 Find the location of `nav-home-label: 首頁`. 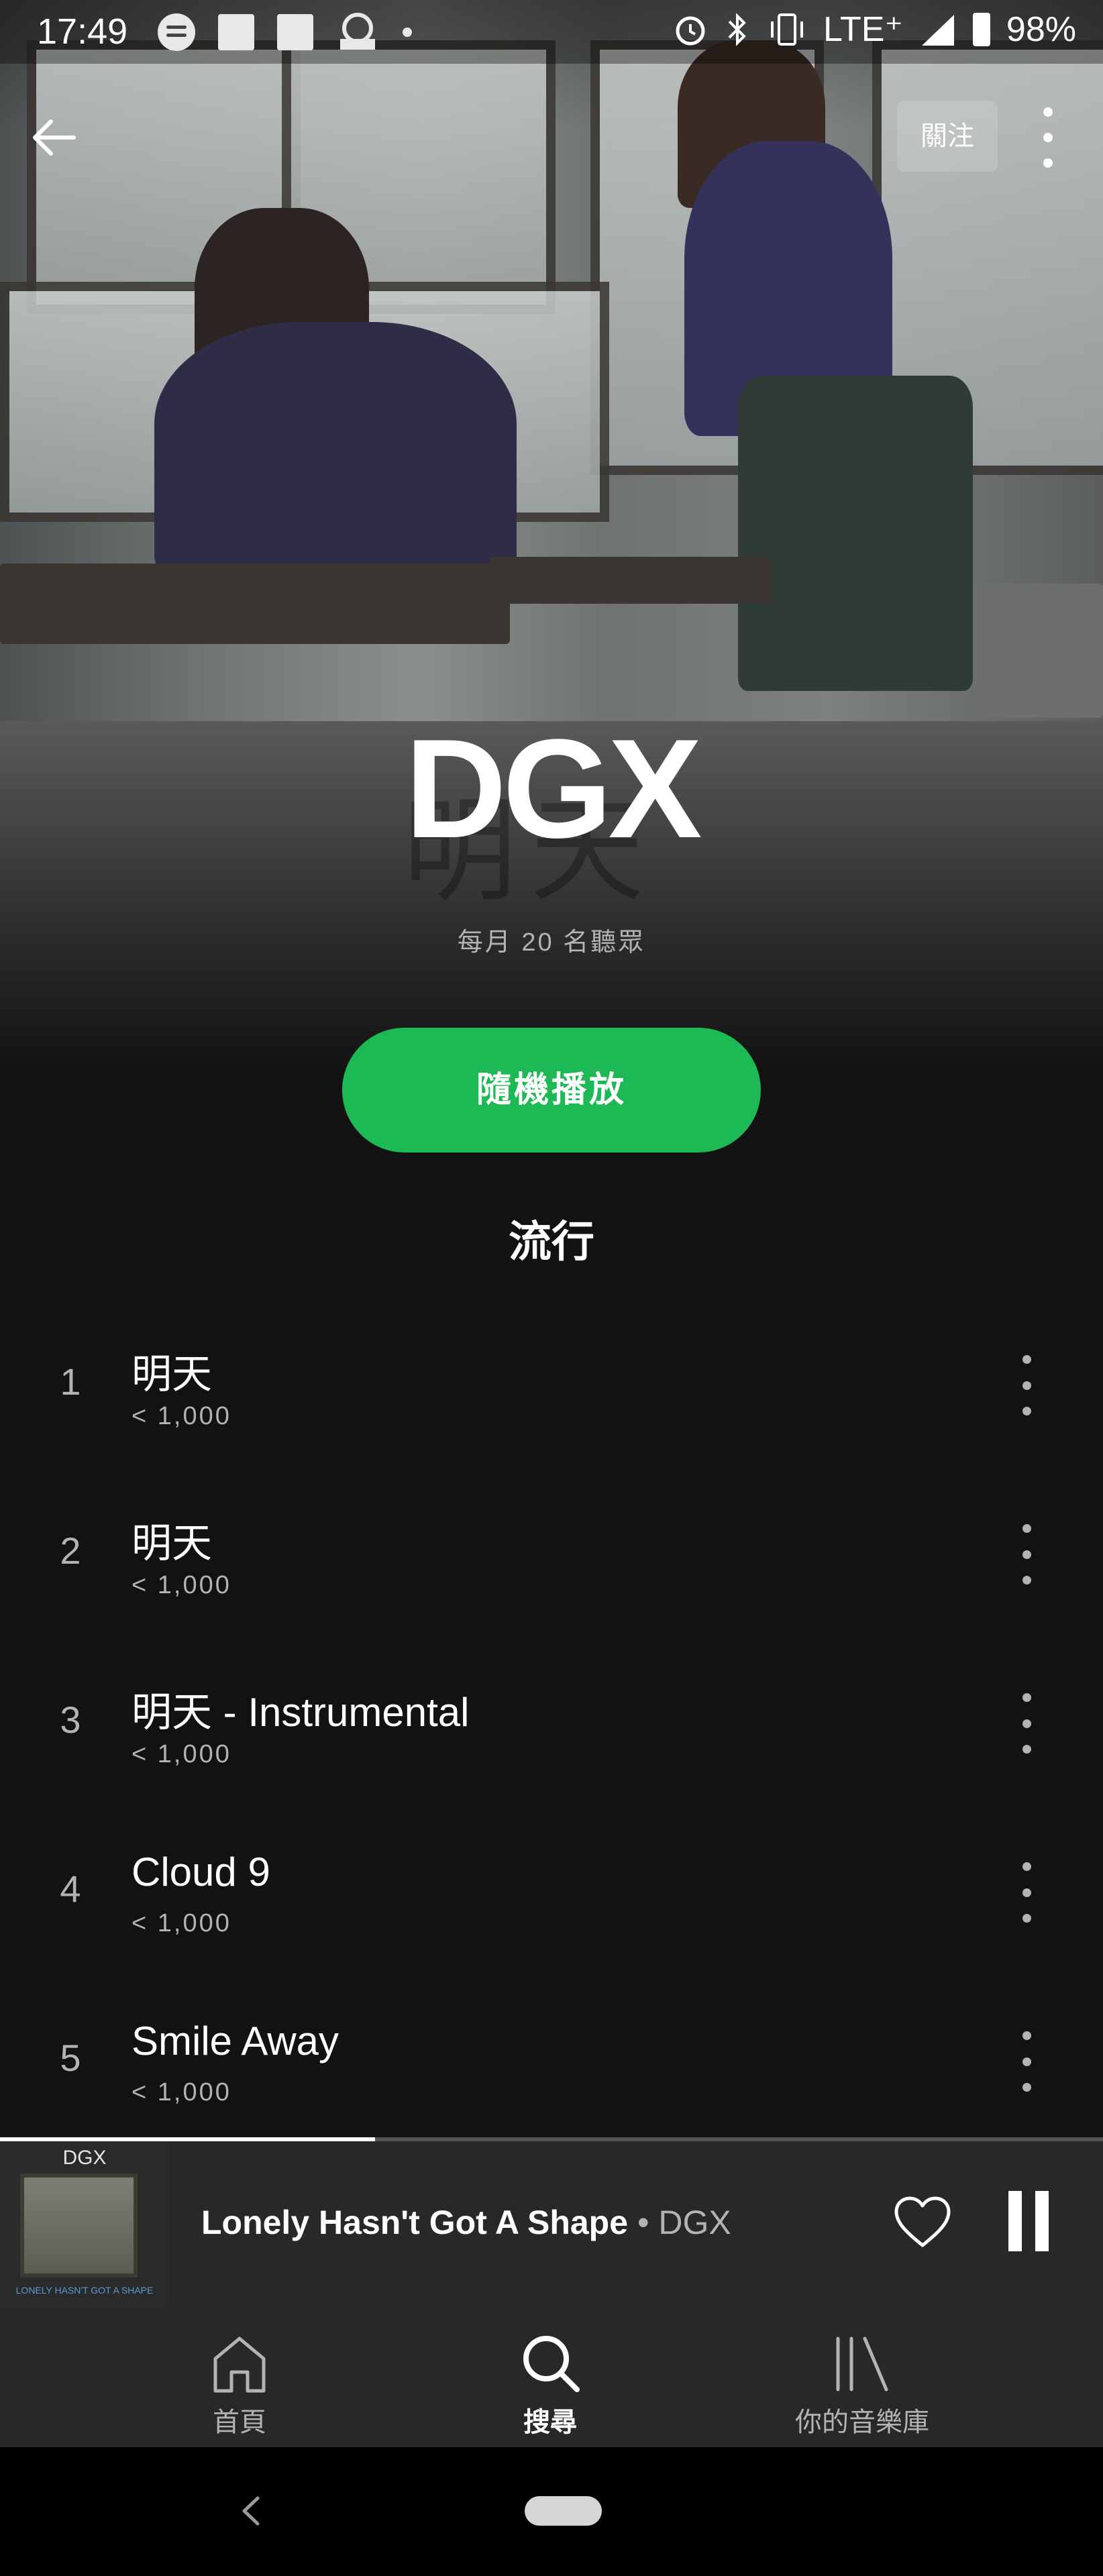

nav-home-label: 首頁 is located at coordinates (240, 2422).